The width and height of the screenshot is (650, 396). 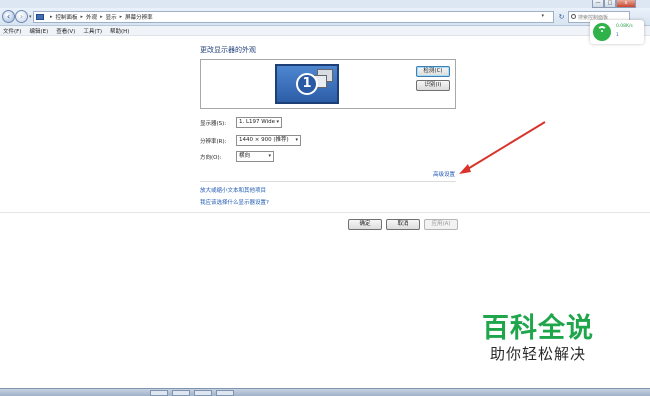 I want to click on watermark-subtitle: 助你轻松解决, so click(x=538, y=354).